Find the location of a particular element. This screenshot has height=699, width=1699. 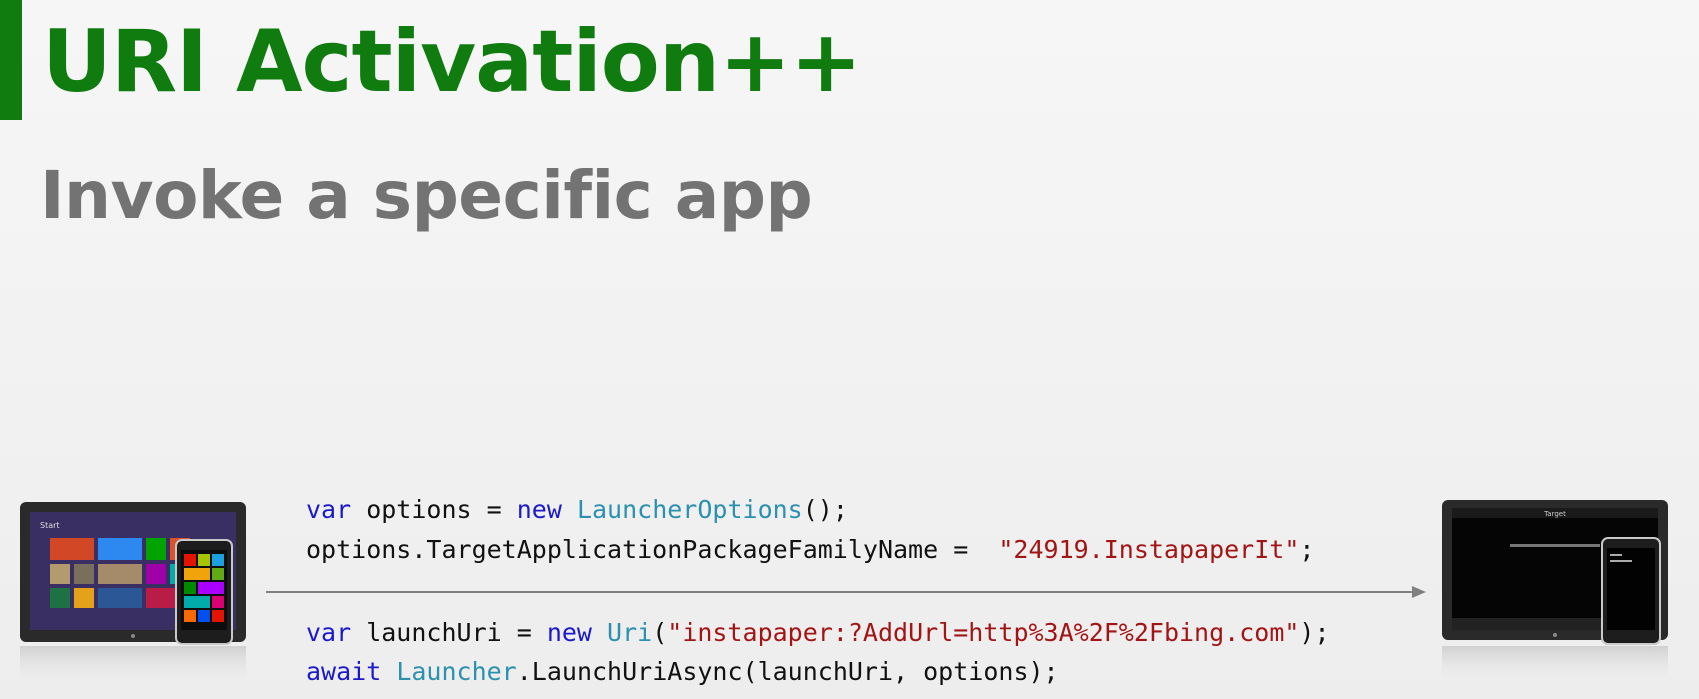

code-identifier: launchUri = is located at coordinates (449, 632).